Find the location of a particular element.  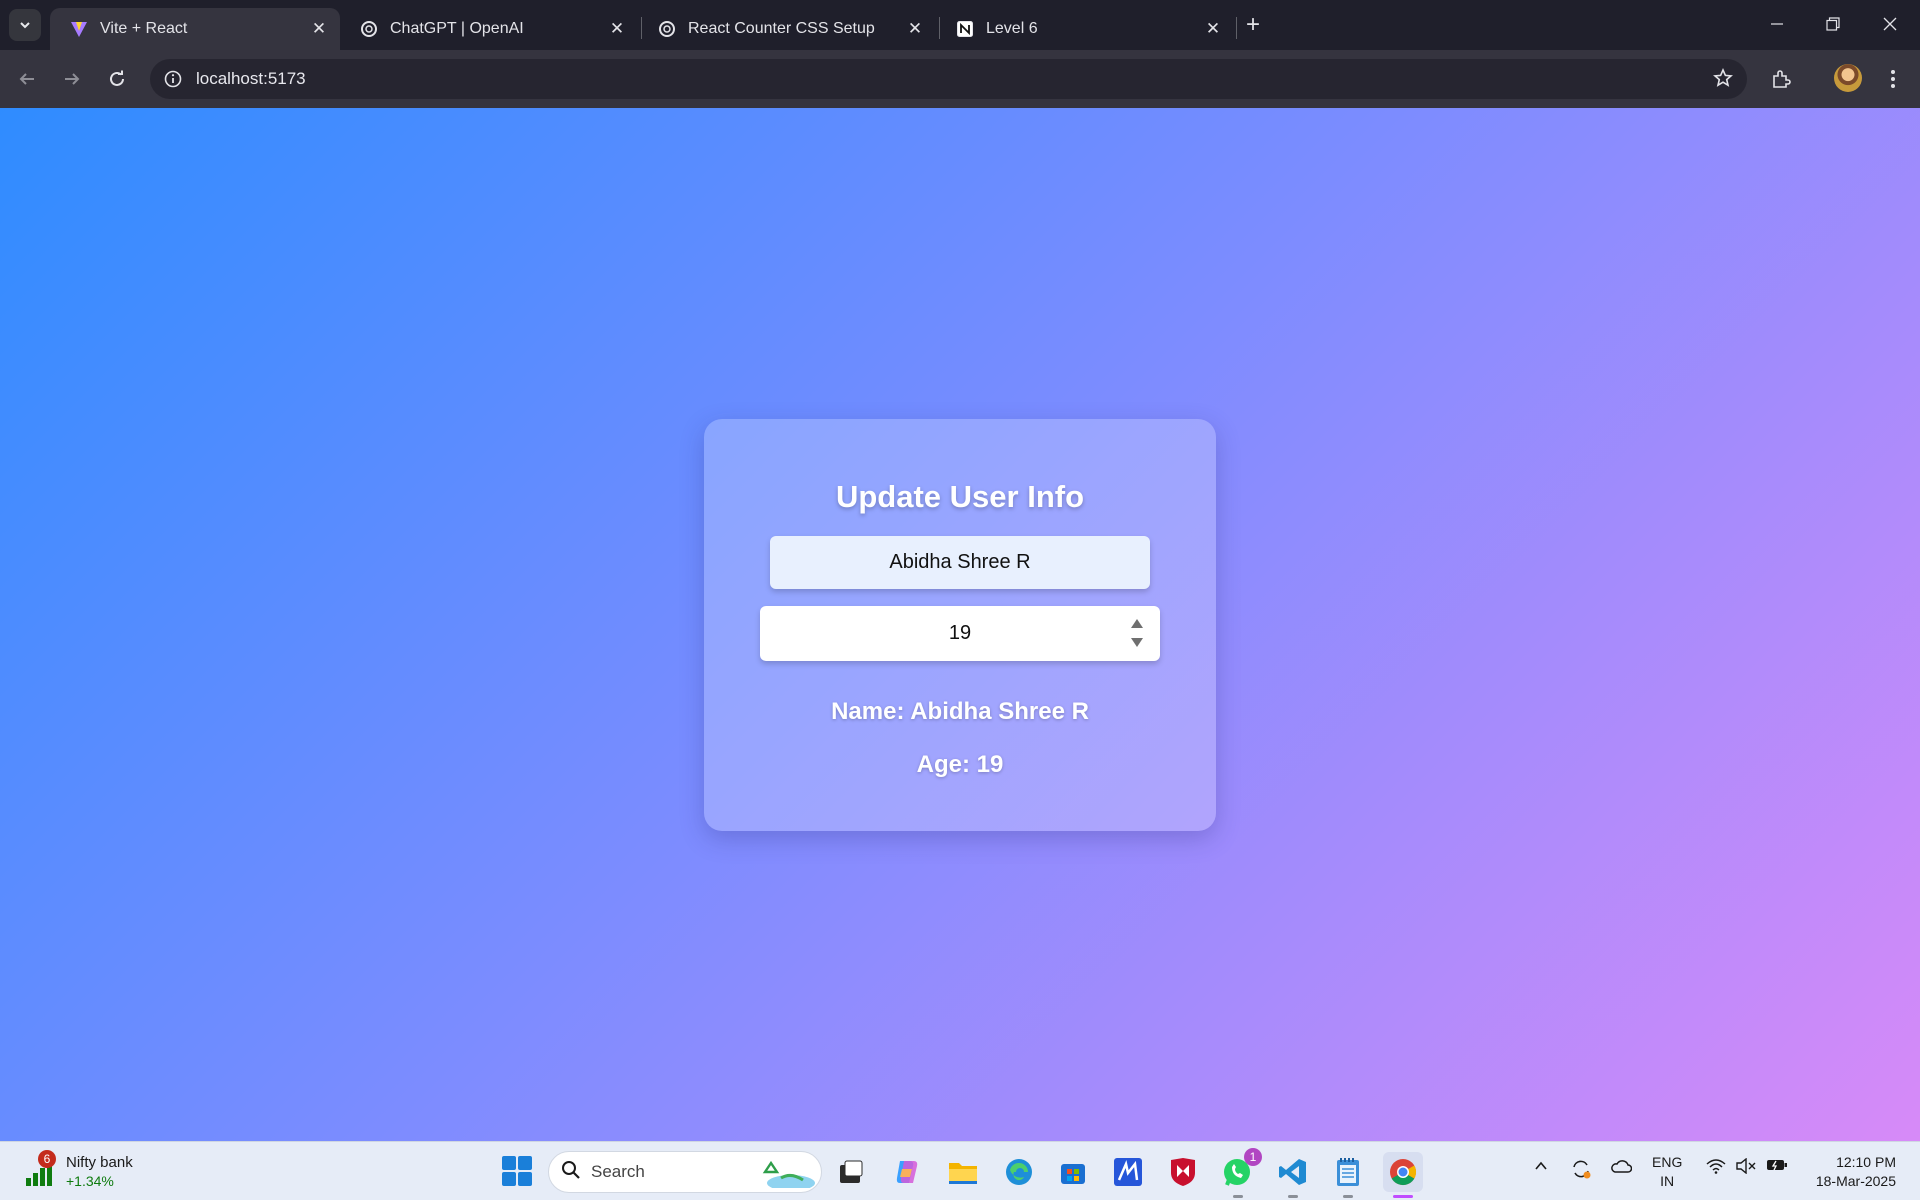

search-icon is located at coordinates (571, 1172).